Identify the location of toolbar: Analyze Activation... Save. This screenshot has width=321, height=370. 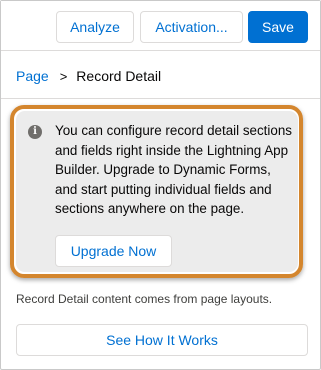
(160, 26).